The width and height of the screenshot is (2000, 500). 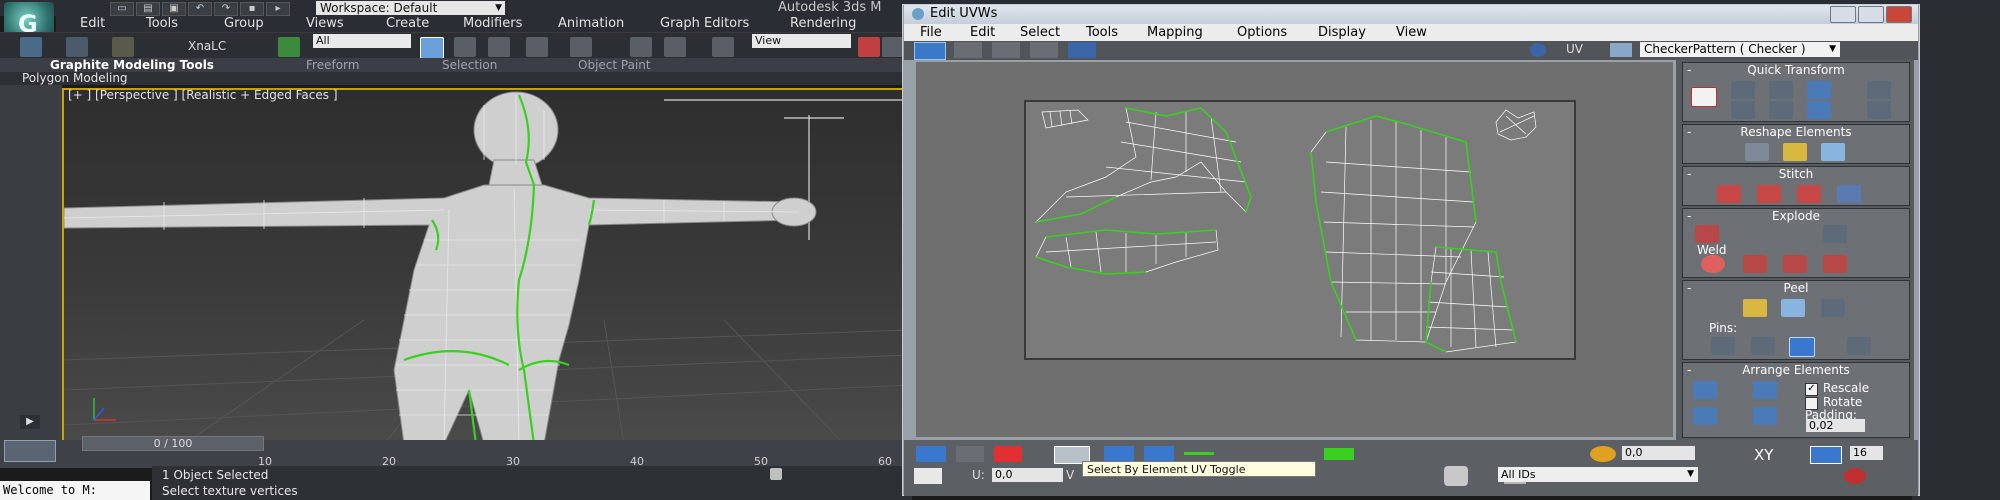 What do you see at coordinates (1658, 453) in the screenshot?
I see `soft-selection-falloff-field: 0,0` at bounding box center [1658, 453].